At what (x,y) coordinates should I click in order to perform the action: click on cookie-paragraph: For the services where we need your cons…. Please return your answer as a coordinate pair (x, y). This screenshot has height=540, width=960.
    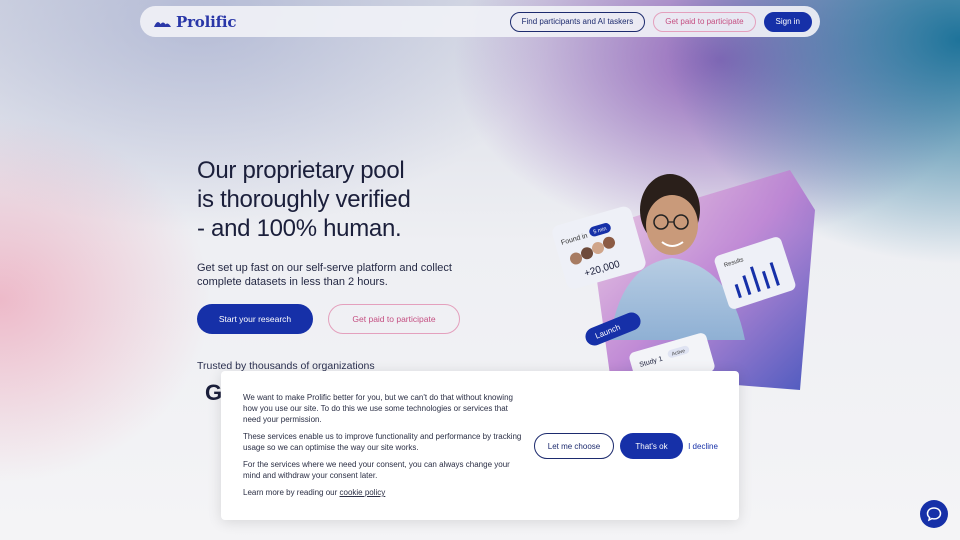
    Looking at the image, I should click on (376, 470).